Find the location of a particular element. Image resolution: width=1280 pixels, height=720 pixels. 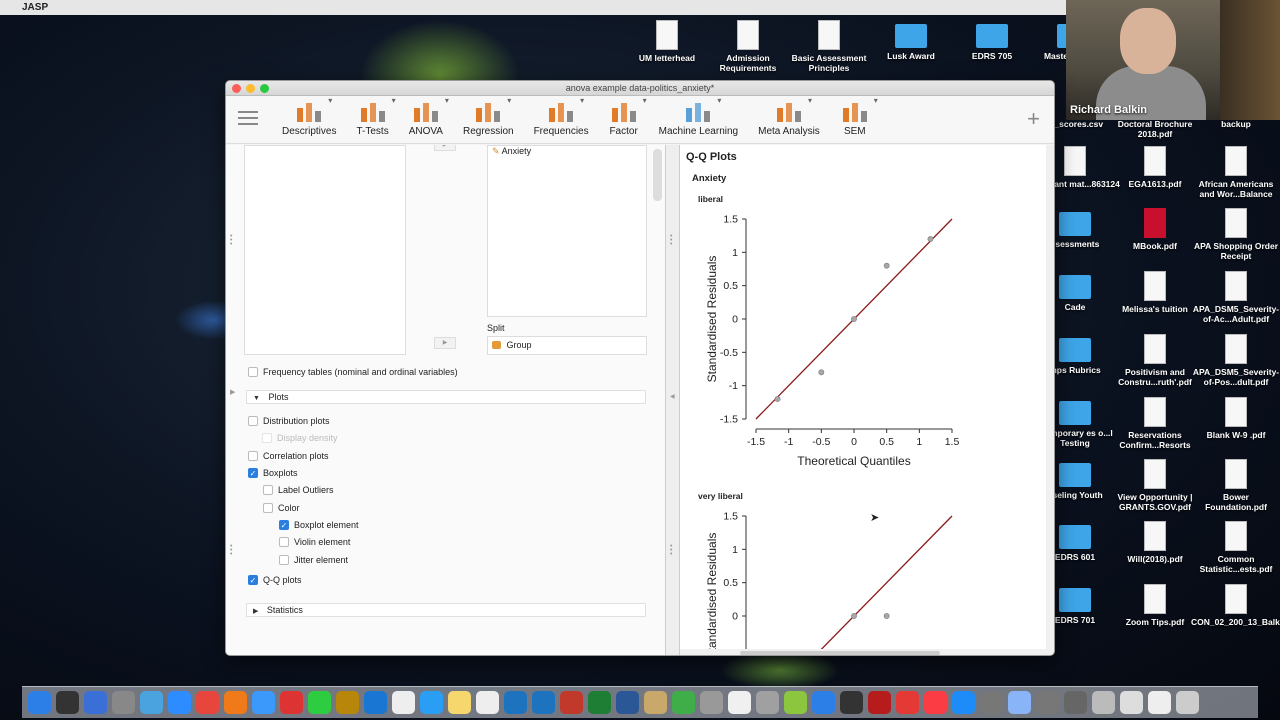

qq-plots-option: ✓ Q-Q plots is located at coordinates (275, 580).